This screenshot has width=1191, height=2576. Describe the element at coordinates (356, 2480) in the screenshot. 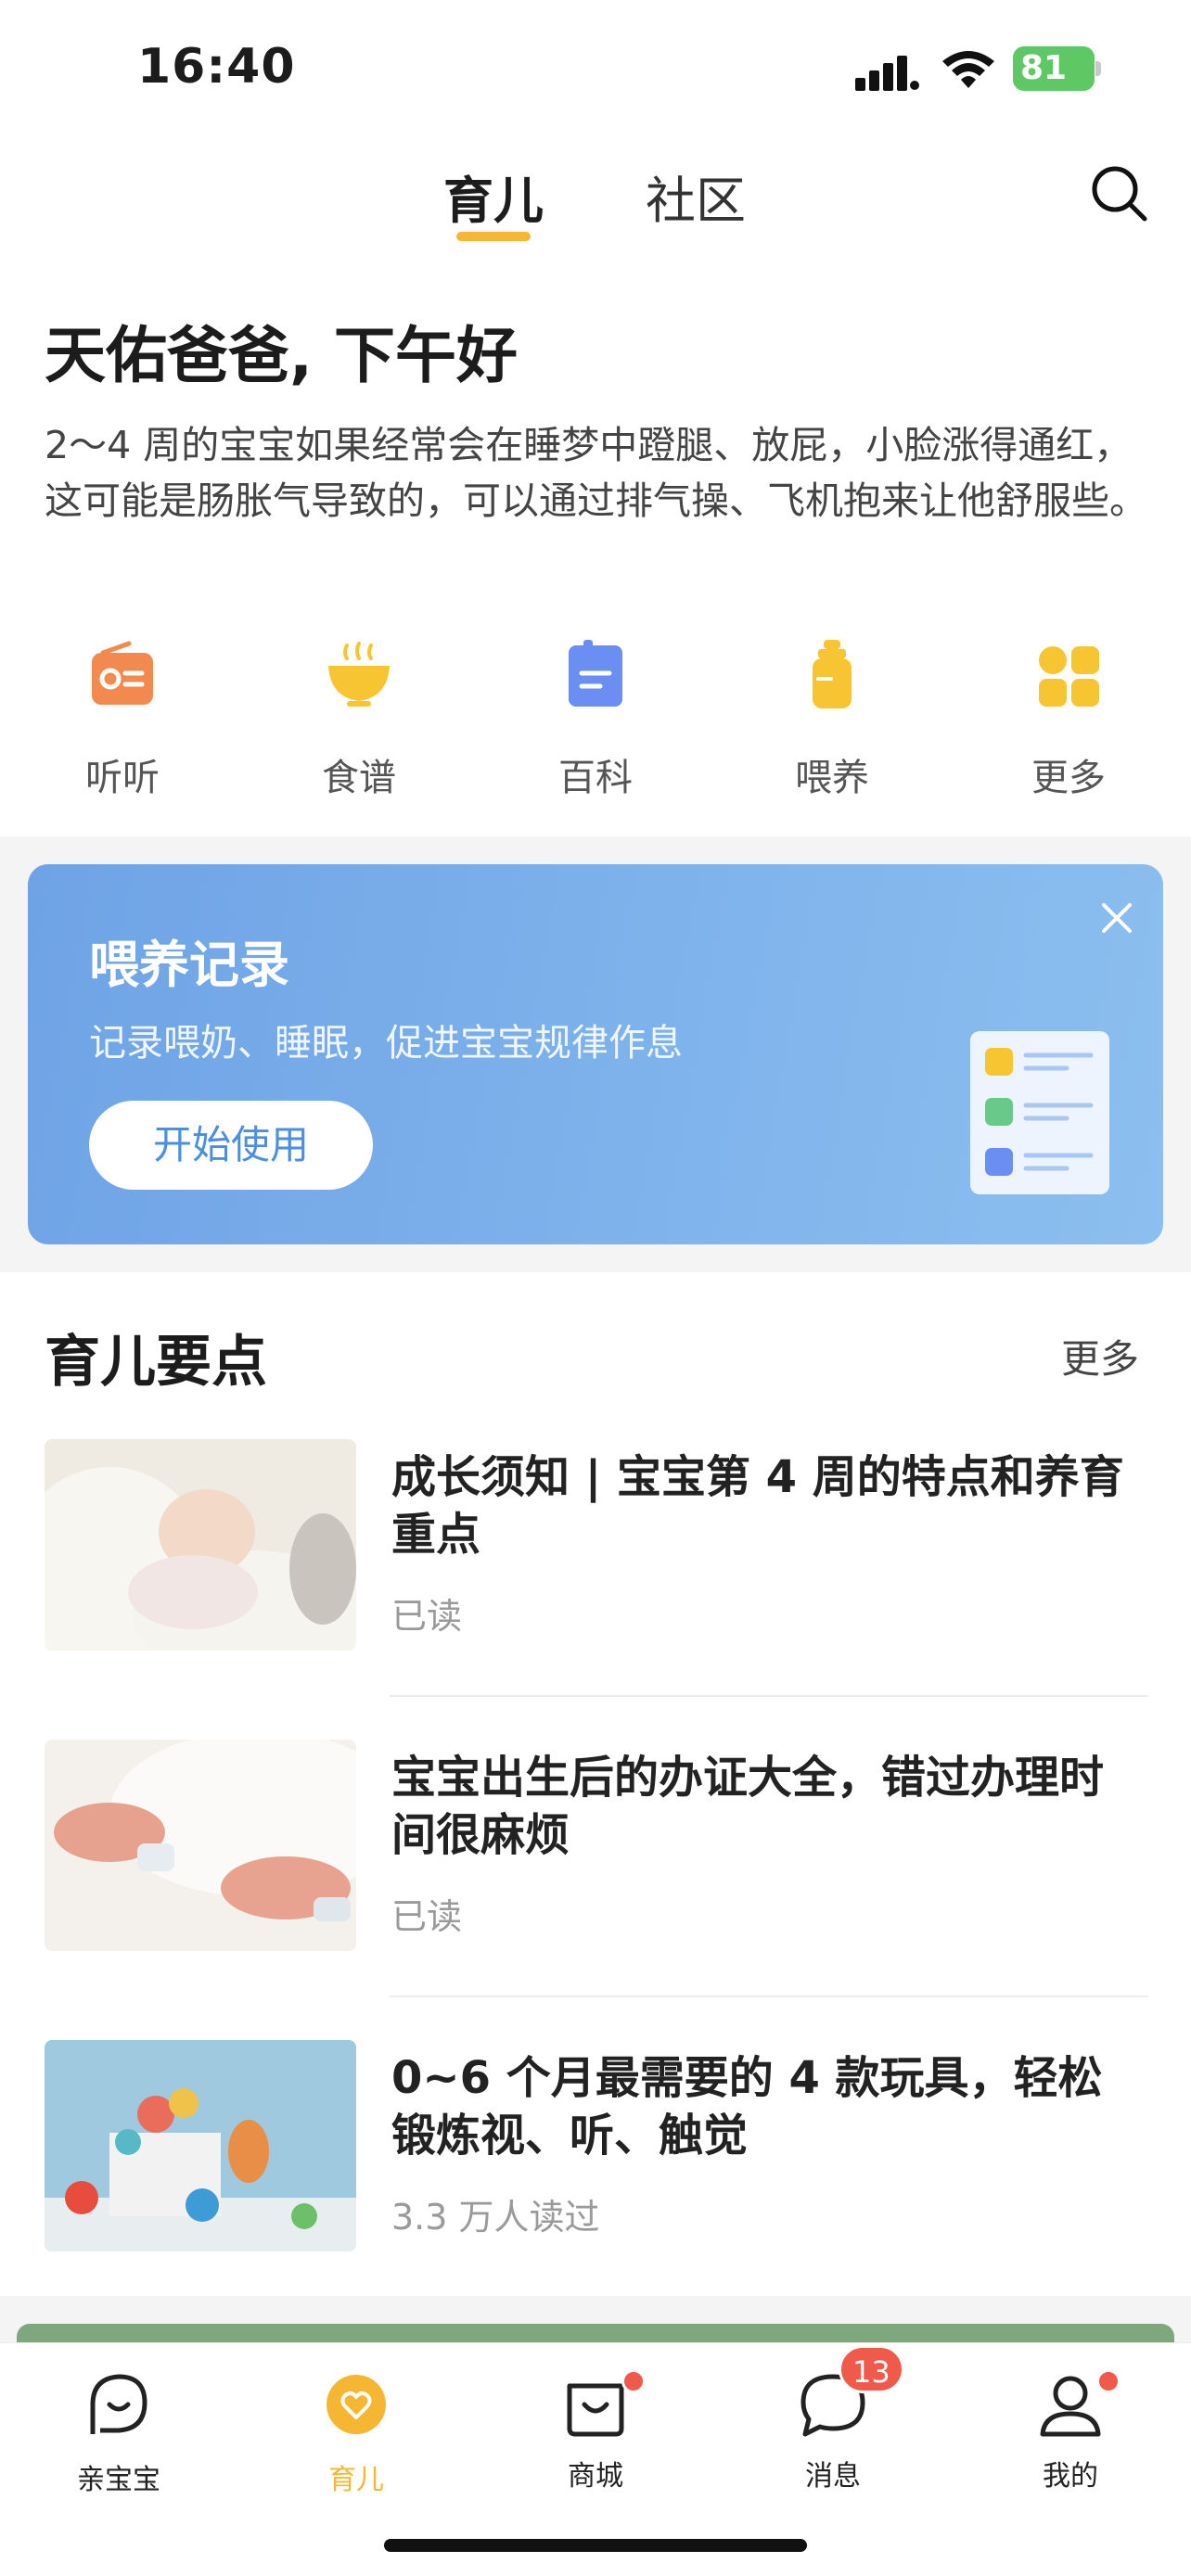

I see `nav-label: 育儿` at that location.